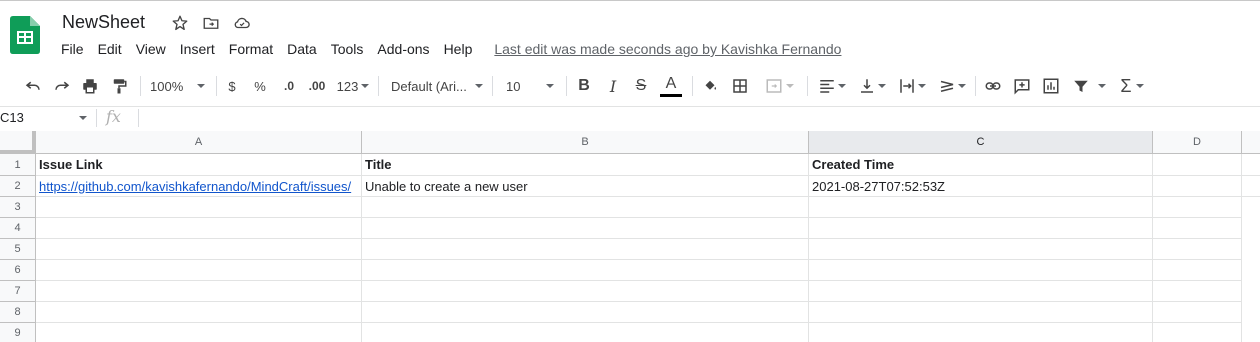 The image size is (1260, 342). Describe the element at coordinates (18, 228) in the screenshot. I see `row-header-4: 4` at that location.